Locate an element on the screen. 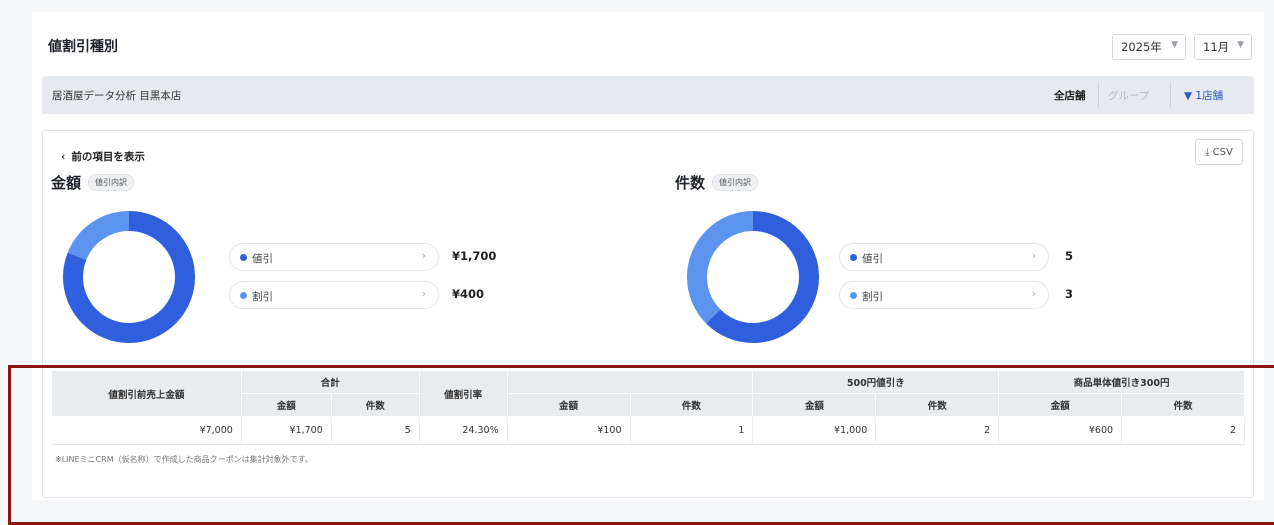  table-cell: ¥600 is located at coordinates (1060, 430).